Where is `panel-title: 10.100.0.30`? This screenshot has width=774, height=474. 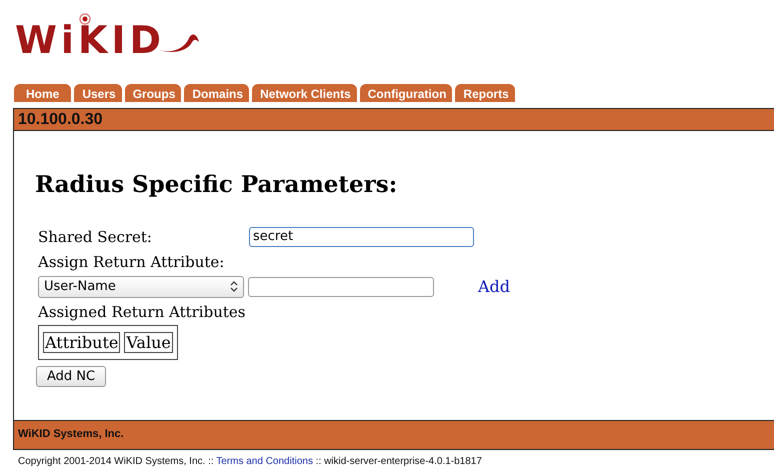 panel-title: 10.100.0.30 is located at coordinates (394, 120).